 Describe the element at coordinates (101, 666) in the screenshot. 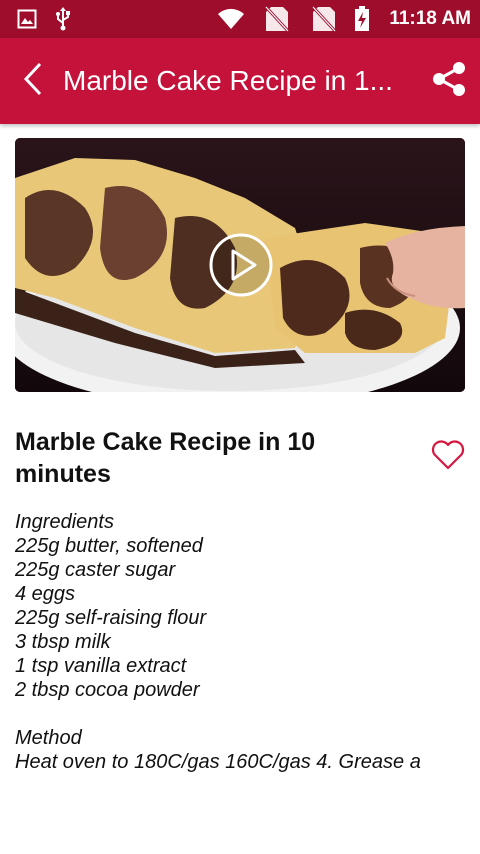

I see `recipe-line: 1 tsp vanilla extract` at that location.